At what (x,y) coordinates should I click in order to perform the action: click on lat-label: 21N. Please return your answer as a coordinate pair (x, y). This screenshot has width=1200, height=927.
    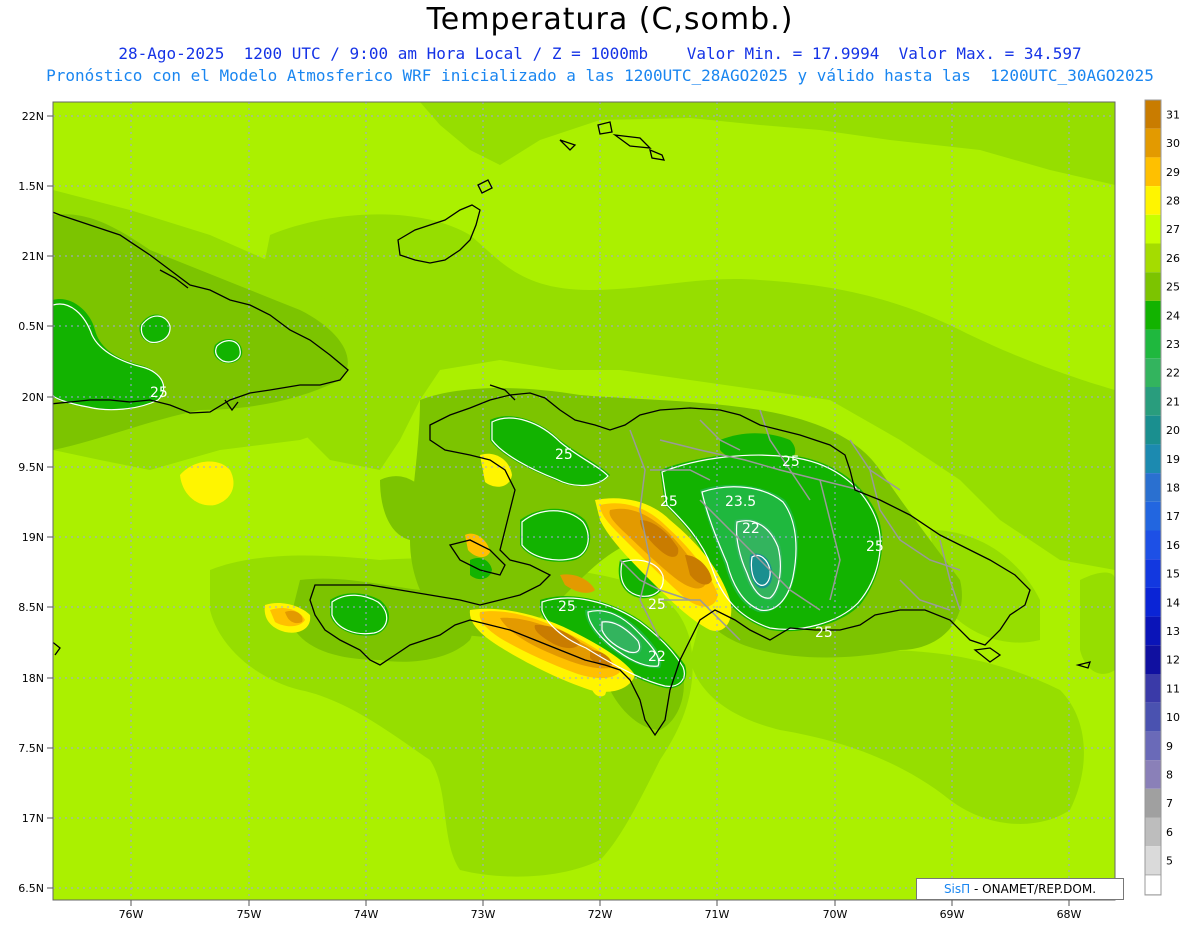
    Looking at the image, I should click on (33, 256).